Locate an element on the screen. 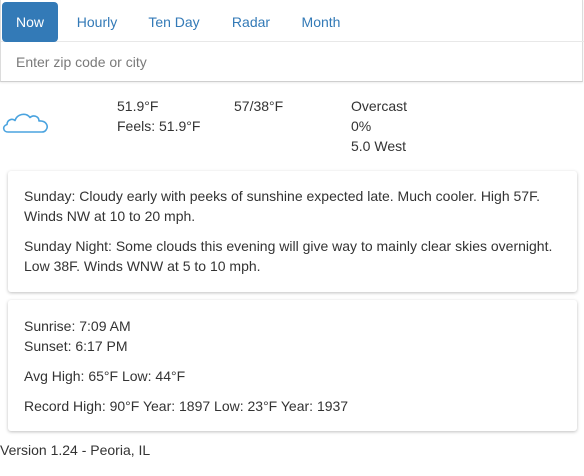  tab-radar: Radar is located at coordinates (251, 22).